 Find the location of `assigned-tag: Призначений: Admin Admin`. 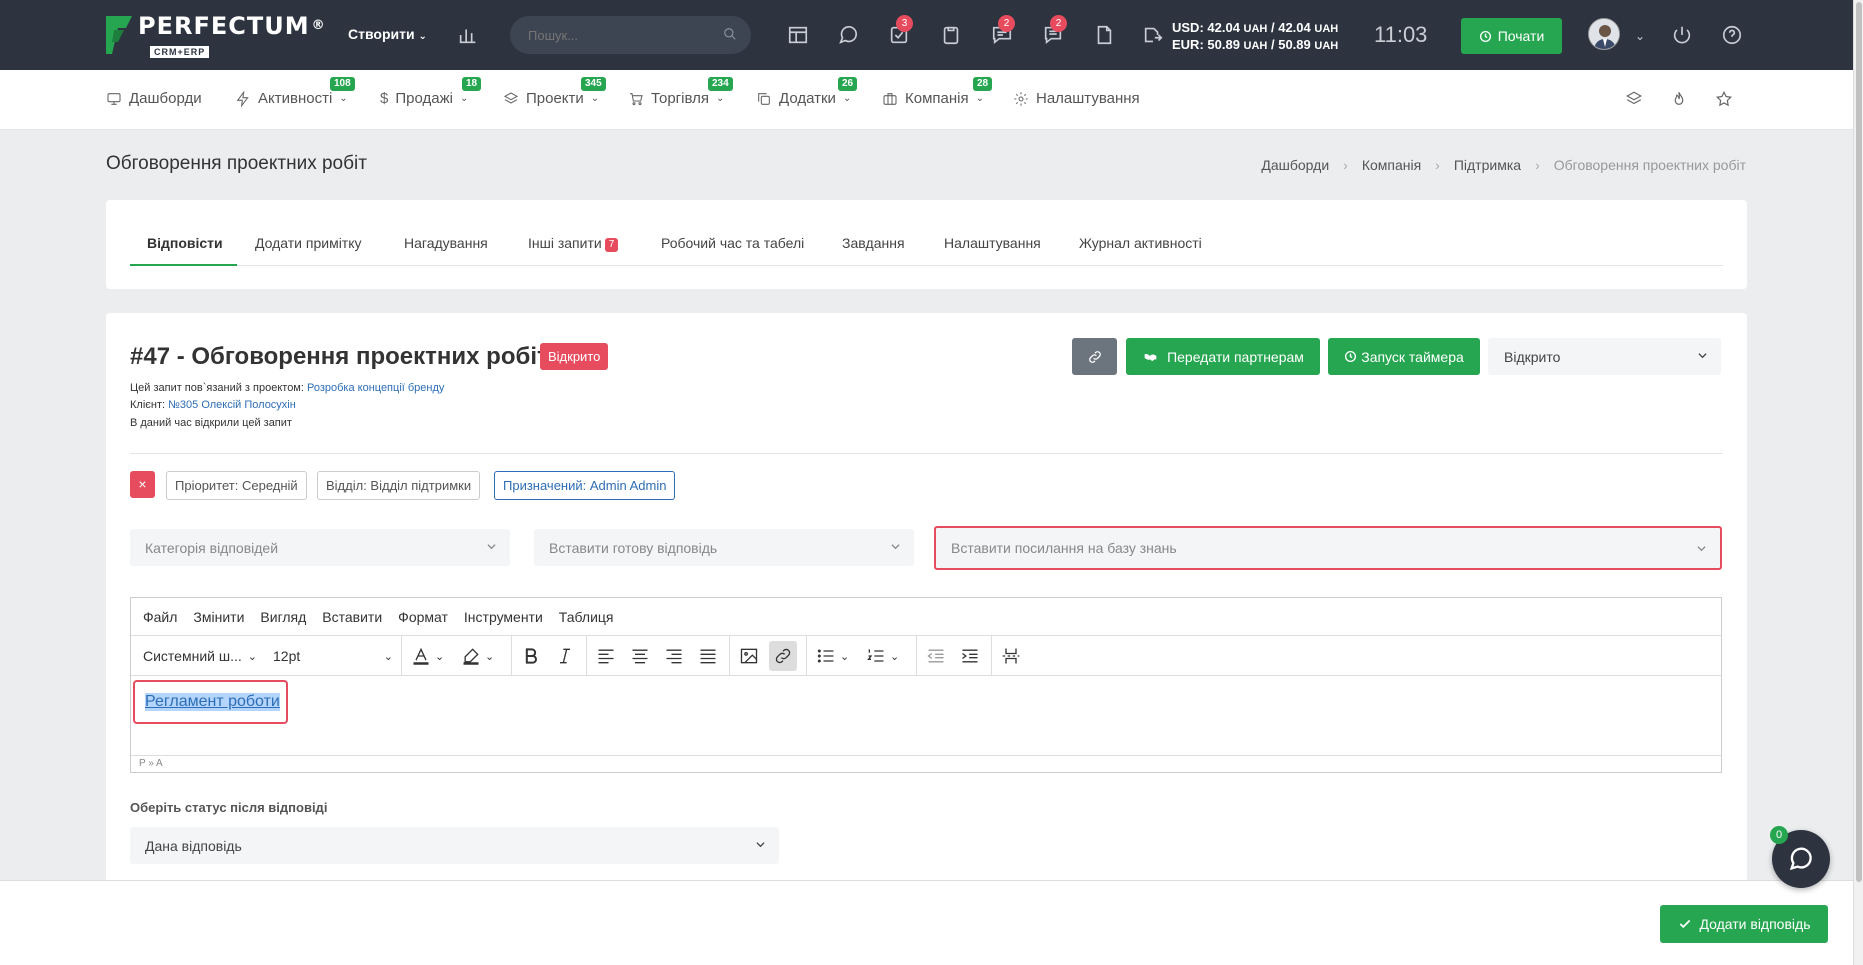

assigned-tag: Призначений: Admin Admin is located at coordinates (585, 485).